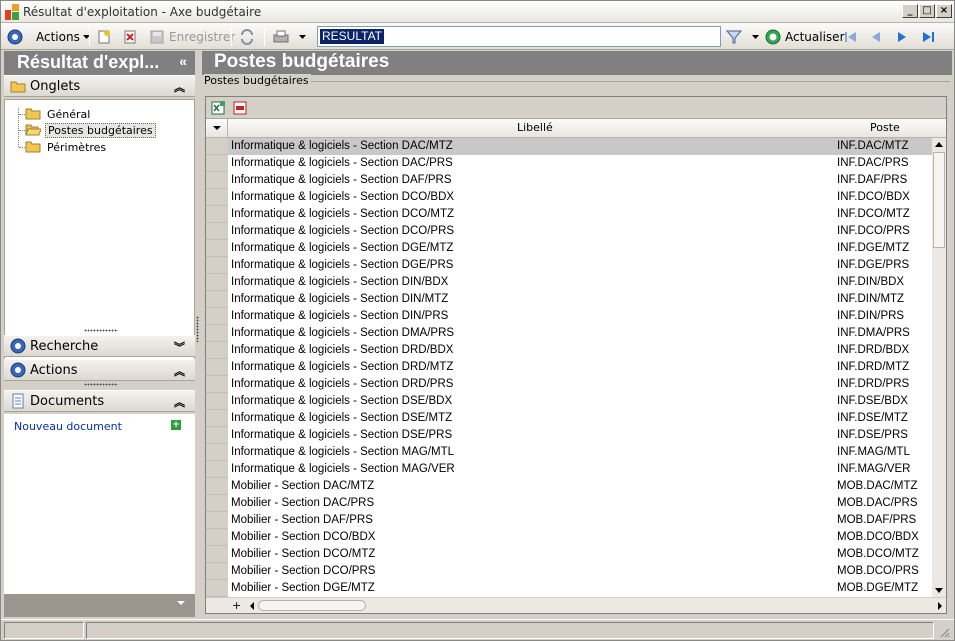  What do you see at coordinates (535, 127) in the screenshot?
I see `column-header-libelle: Libellé` at bounding box center [535, 127].